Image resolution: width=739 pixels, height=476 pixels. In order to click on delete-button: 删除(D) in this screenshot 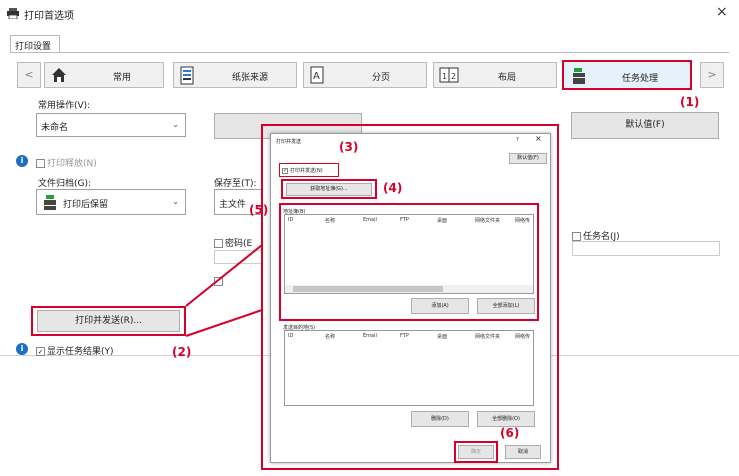, I will do `click(440, 419)`.